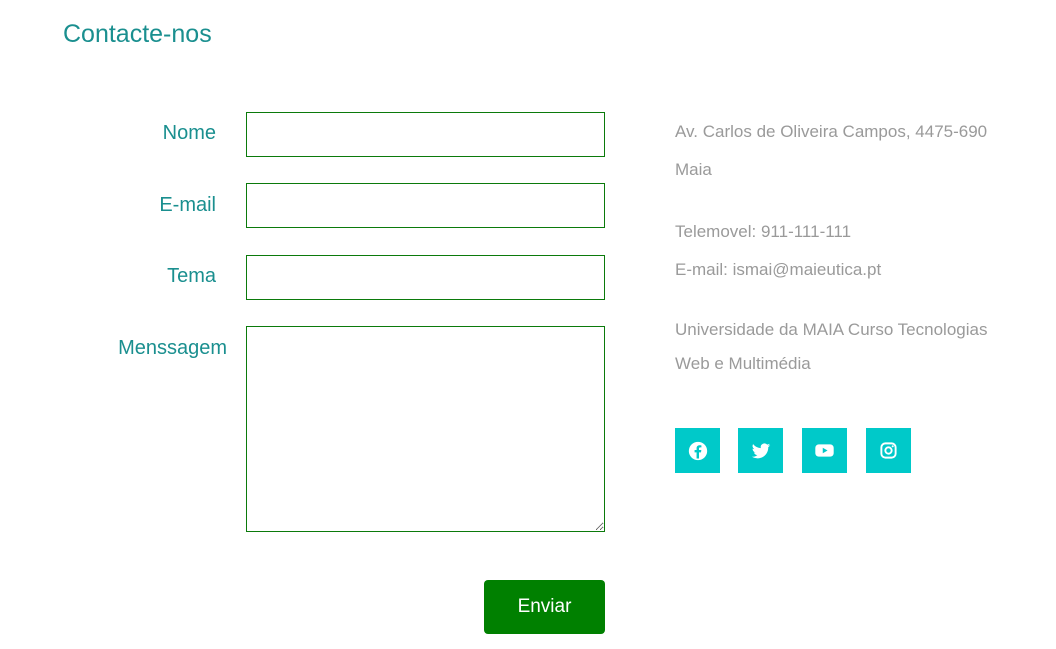  What do you see at coordinates (189, 133) in the screenshot?
I see `name-label: Nome` at bounding box center [189, 133].